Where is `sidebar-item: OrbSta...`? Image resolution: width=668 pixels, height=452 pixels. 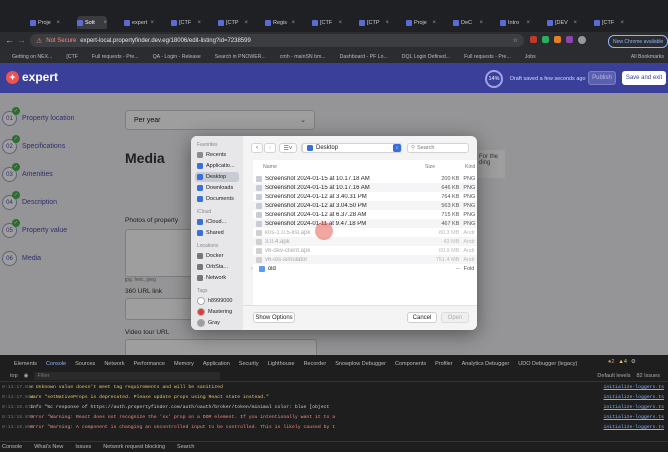 sidebar-item: OrbSta... is located at coordinates (217, 267).